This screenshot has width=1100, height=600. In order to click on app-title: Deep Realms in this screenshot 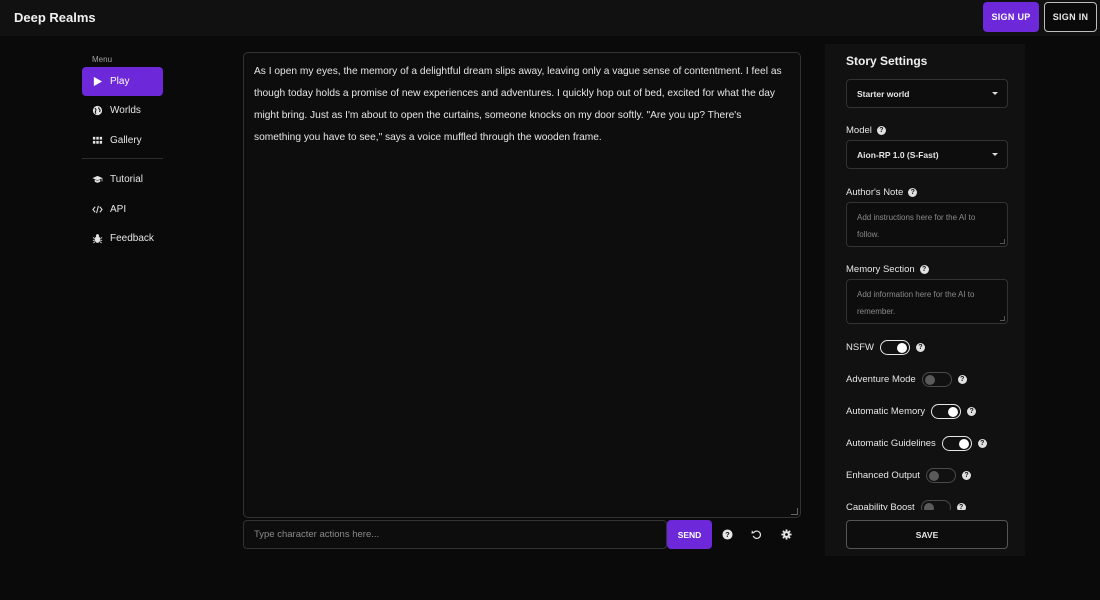, I will do `click(55, 17)`.